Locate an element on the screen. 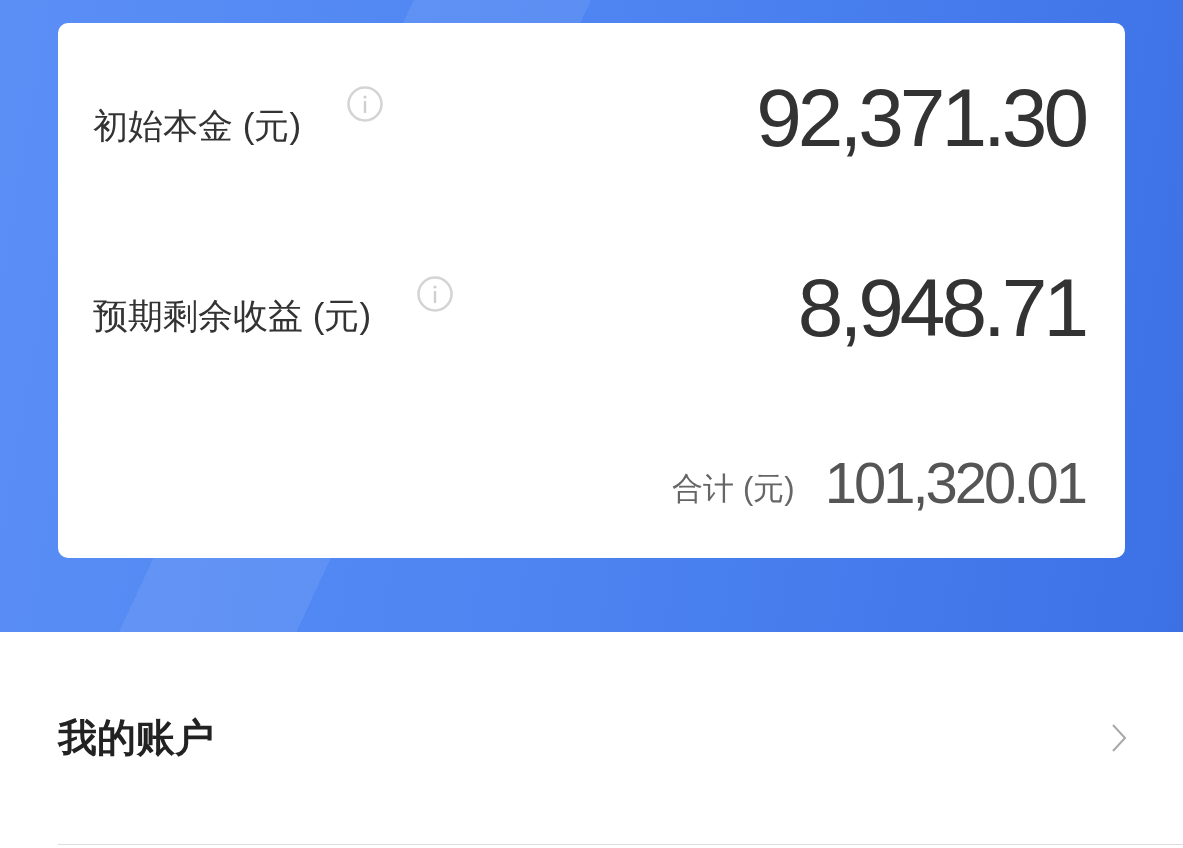 The width and height of the screenshot is (1183, 848). amount-label: 初始本金 (元) is located at coordinates (197, 126).